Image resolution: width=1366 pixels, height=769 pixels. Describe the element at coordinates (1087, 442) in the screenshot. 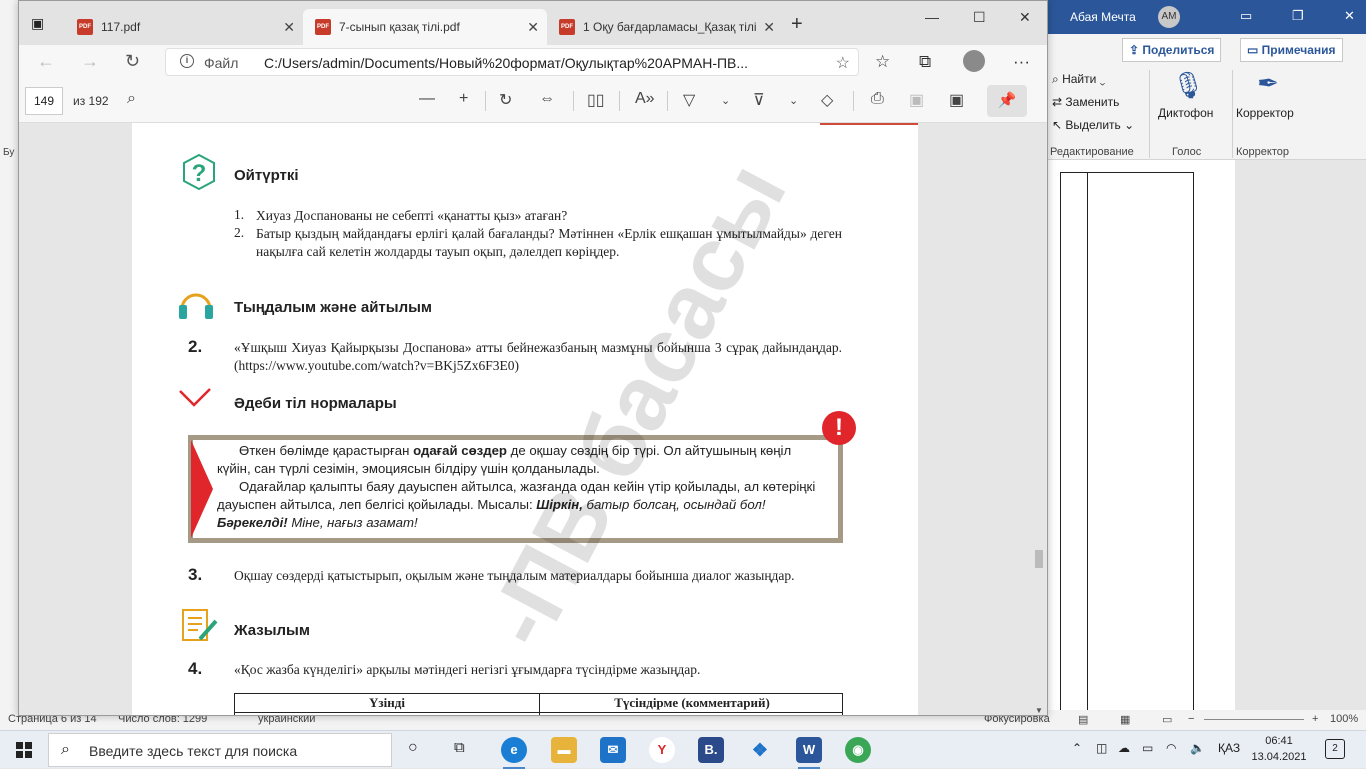

I see `table-divider` at that location.